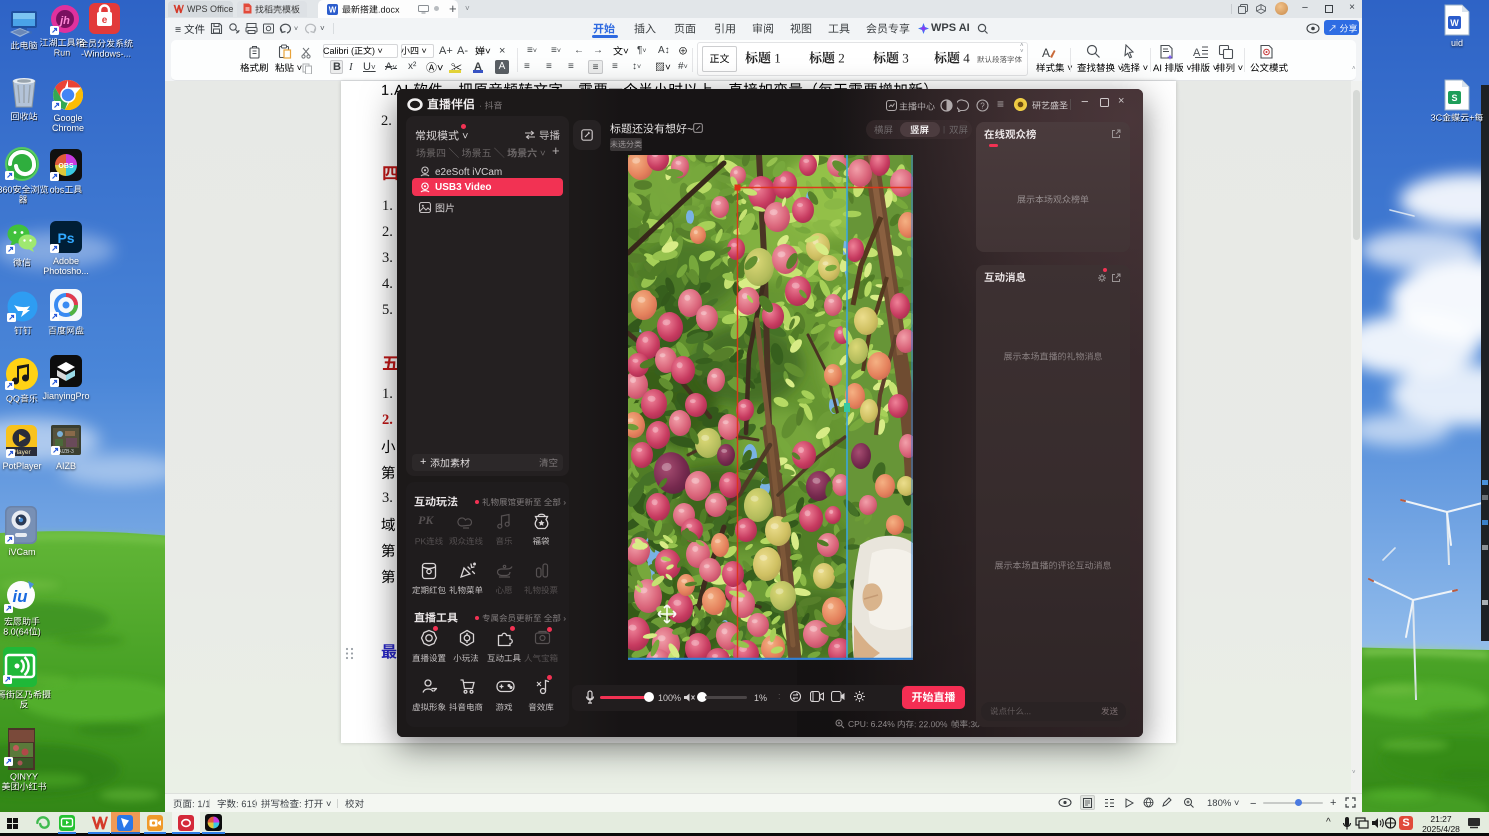  What do you see at coordinates (105, 20) in the screenshot?
I see `svg-text: e` at bounding box center [105, 20].